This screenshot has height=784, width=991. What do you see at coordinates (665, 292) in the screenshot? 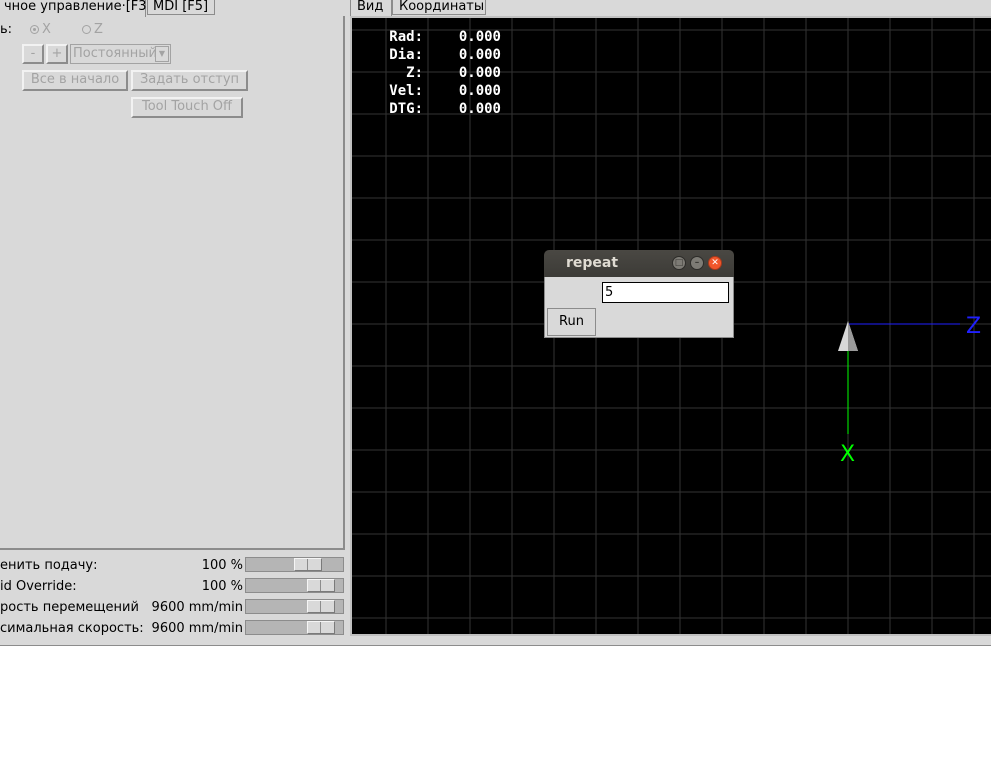
I see `repeat-count-input: 5` at bounding box center [665, 292].